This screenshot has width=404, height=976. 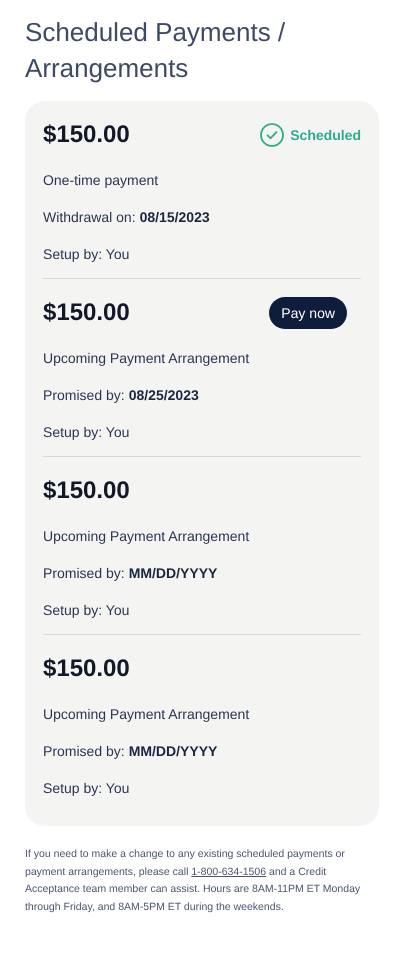 I want to click on status-label: Scheduled, so click(x=325, y=135).